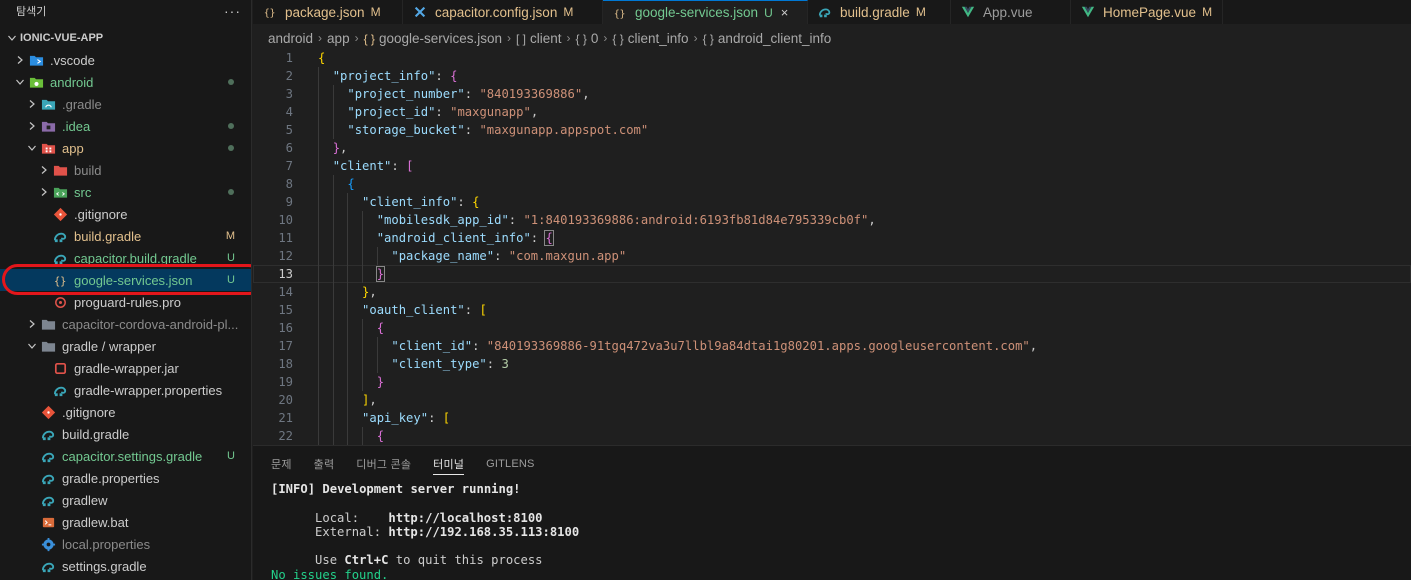 This screenshot has width=1411, height=580. I want to click on code-text: "client": [, so click(366, 166).